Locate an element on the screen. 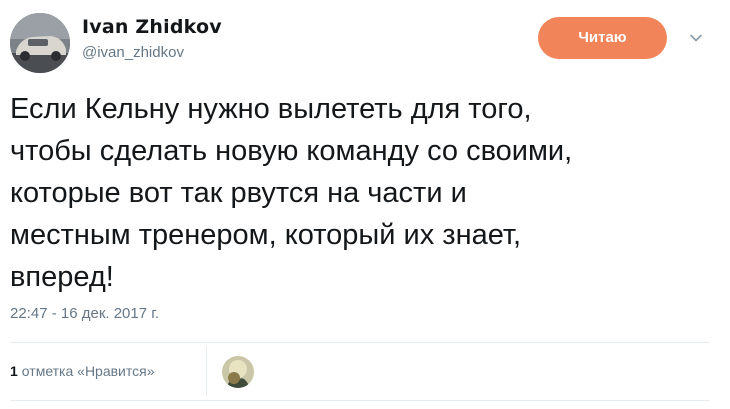  author-names: Ivan Zhidkov @ivan_zhidkov is located at coordinates (152, 39).